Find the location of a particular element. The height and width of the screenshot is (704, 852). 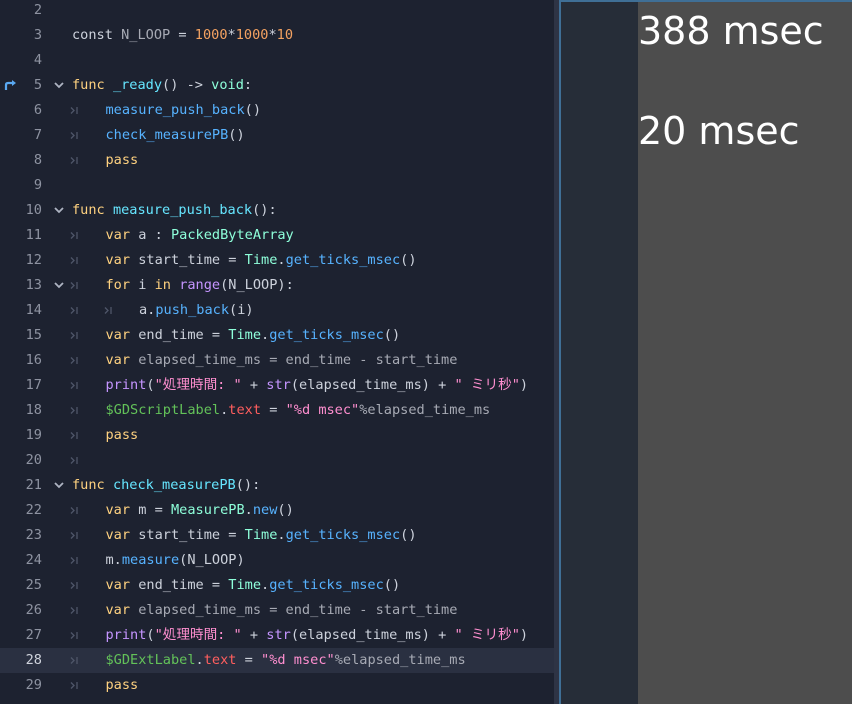

code-token: m = is located at coordinates (150, 509).